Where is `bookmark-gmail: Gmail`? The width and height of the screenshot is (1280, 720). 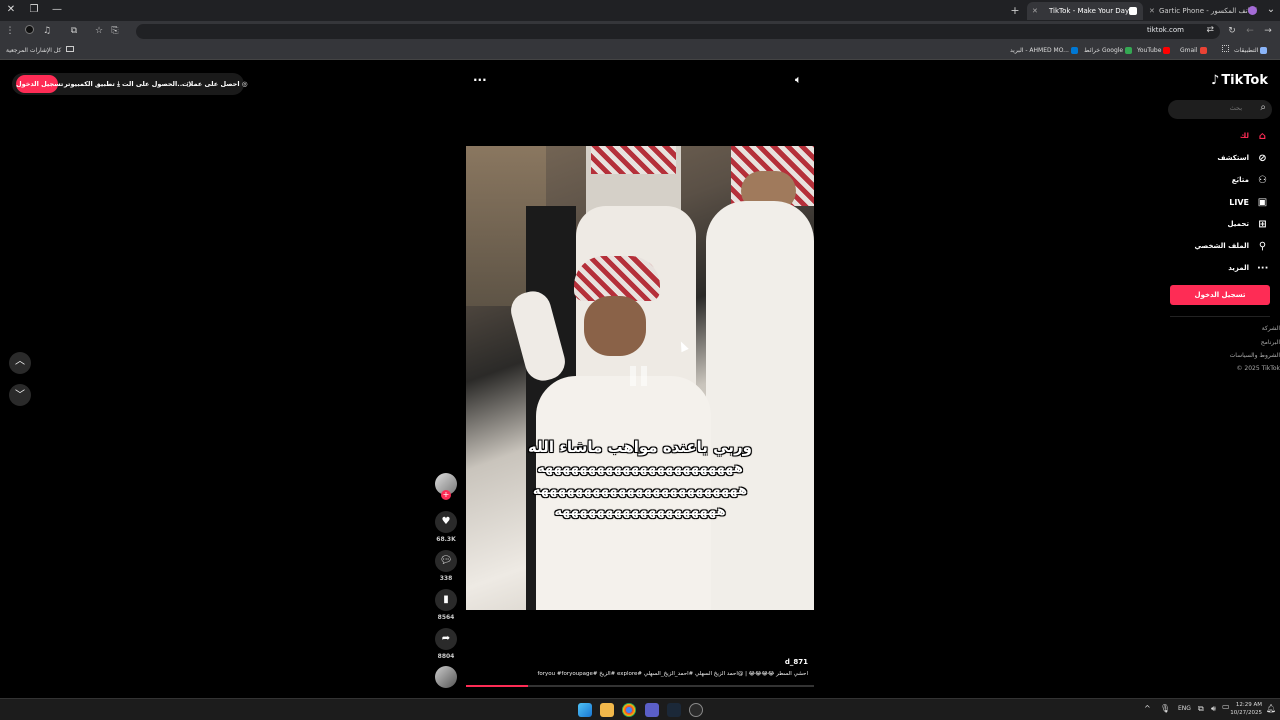 bookmark-gmail: Gmail is located at coordinates (1193, 50).